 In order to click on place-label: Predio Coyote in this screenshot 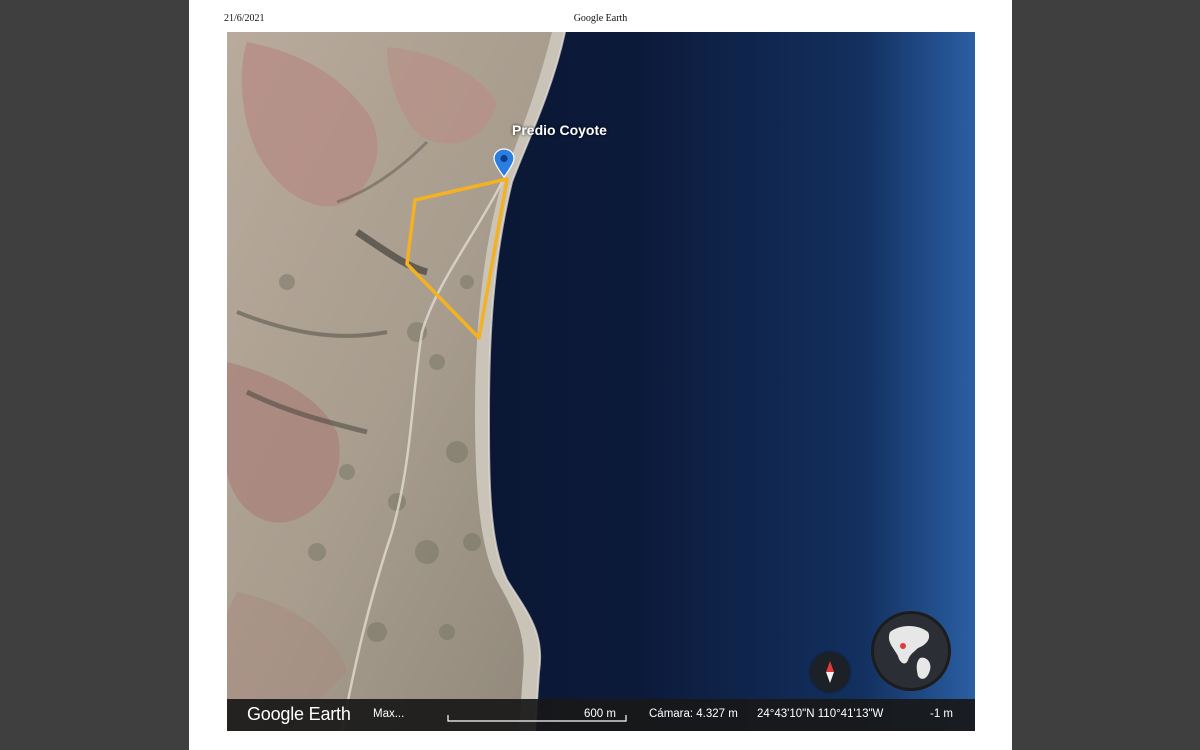, I will do `click(559, 130)`.